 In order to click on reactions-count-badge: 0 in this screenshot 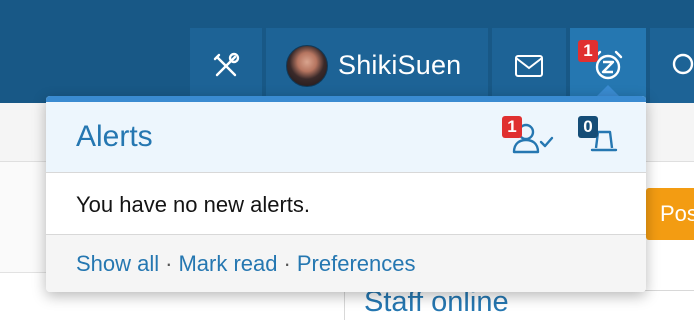, I will do `click(588, 127)`.